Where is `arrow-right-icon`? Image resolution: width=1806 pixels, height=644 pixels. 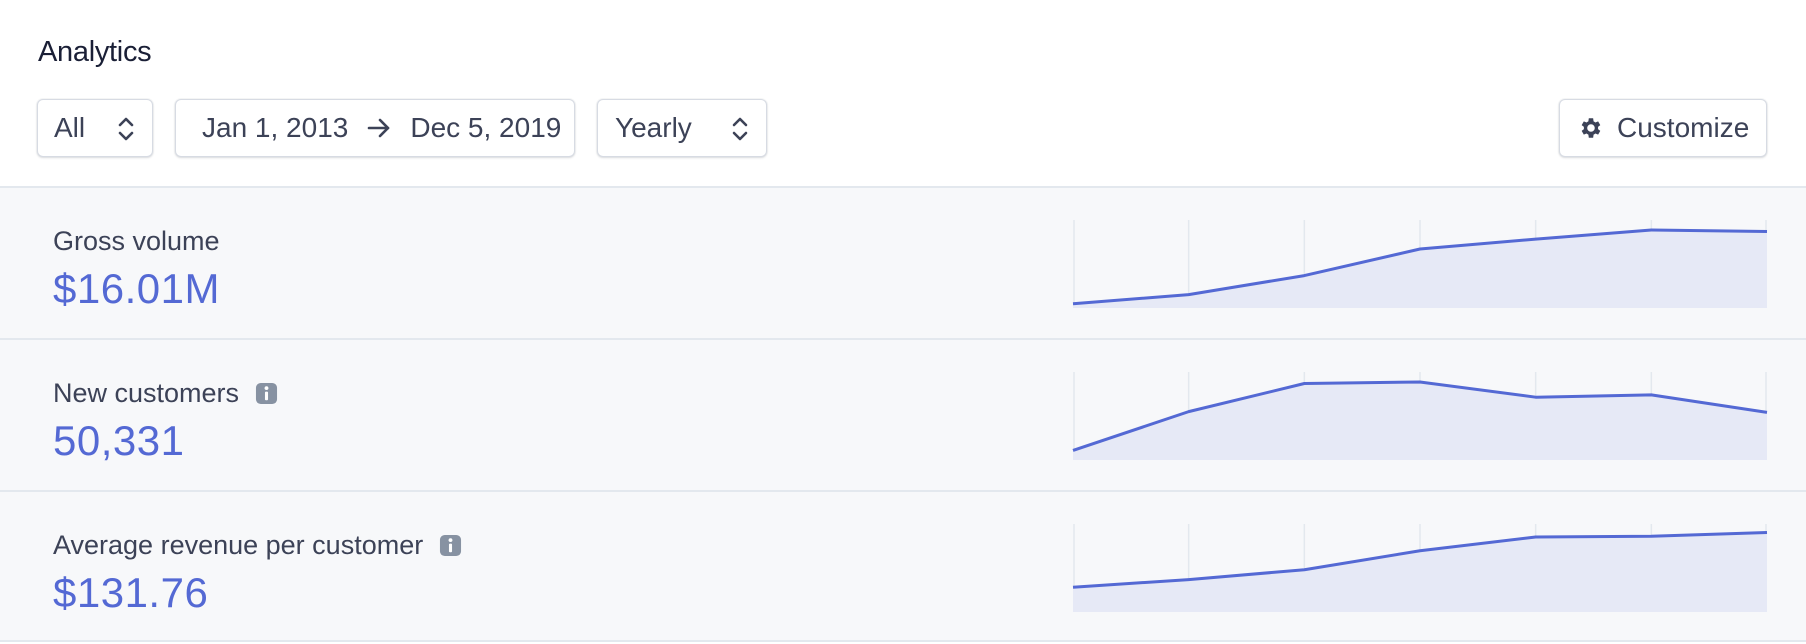 arrow-right-icon is located at coordinates (379, 128).